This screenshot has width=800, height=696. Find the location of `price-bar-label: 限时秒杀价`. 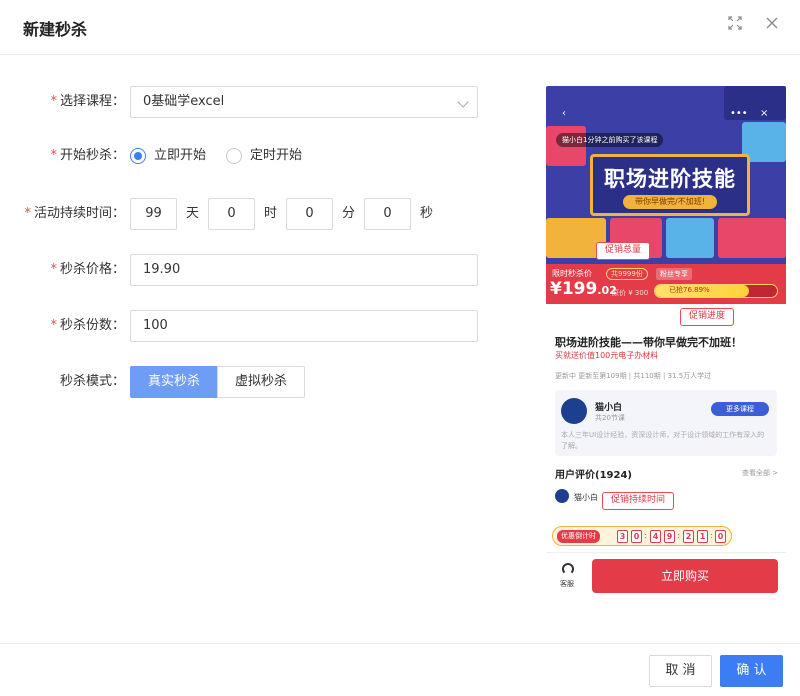

price-bar-label: 限时秒杀价 is located at coordinates (572, 273).